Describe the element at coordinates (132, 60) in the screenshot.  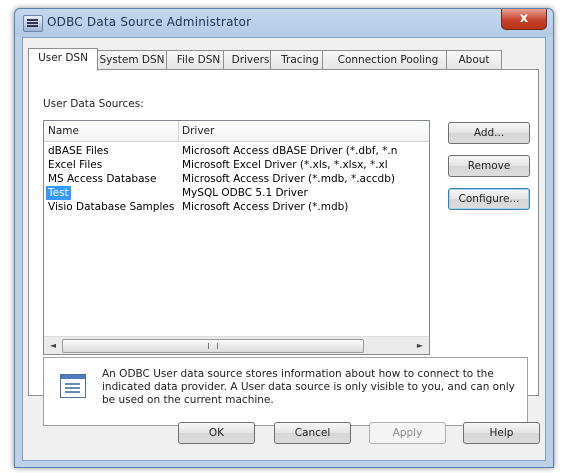
I see `tab-system-dsn: System DSN` at that location.